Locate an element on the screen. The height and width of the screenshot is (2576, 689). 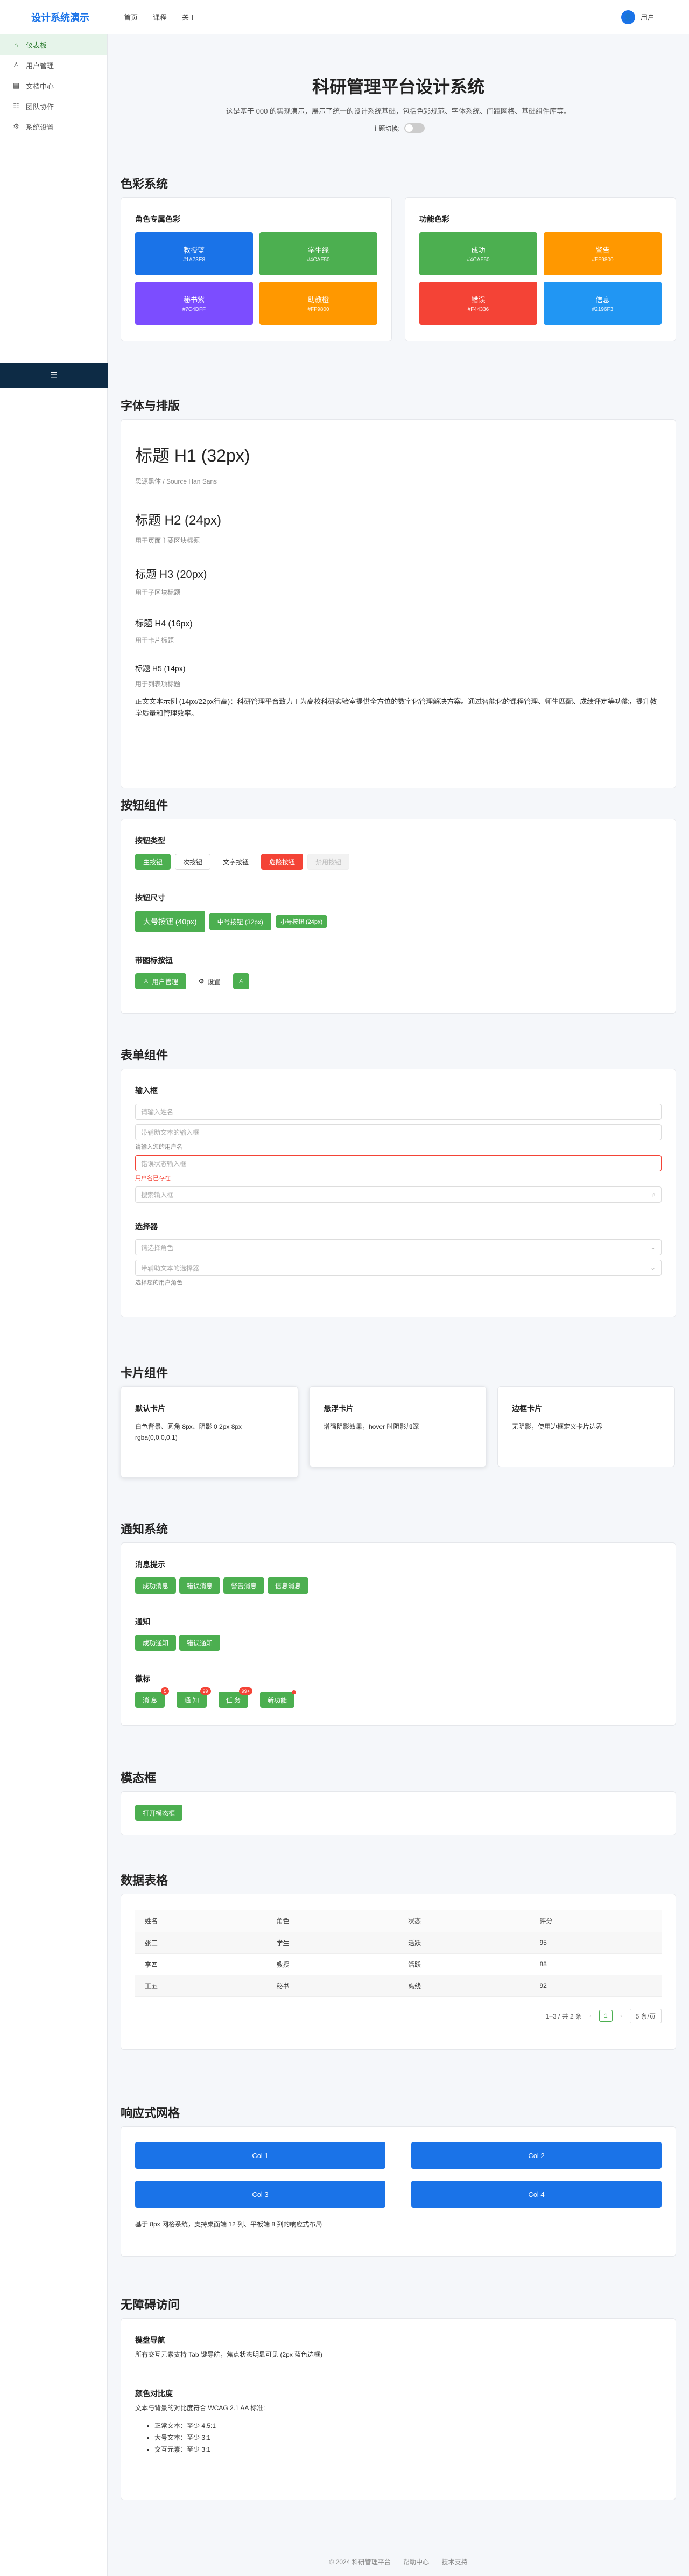
task-badge-button: 任 务 99+ is located at coordinates (236, 1697).